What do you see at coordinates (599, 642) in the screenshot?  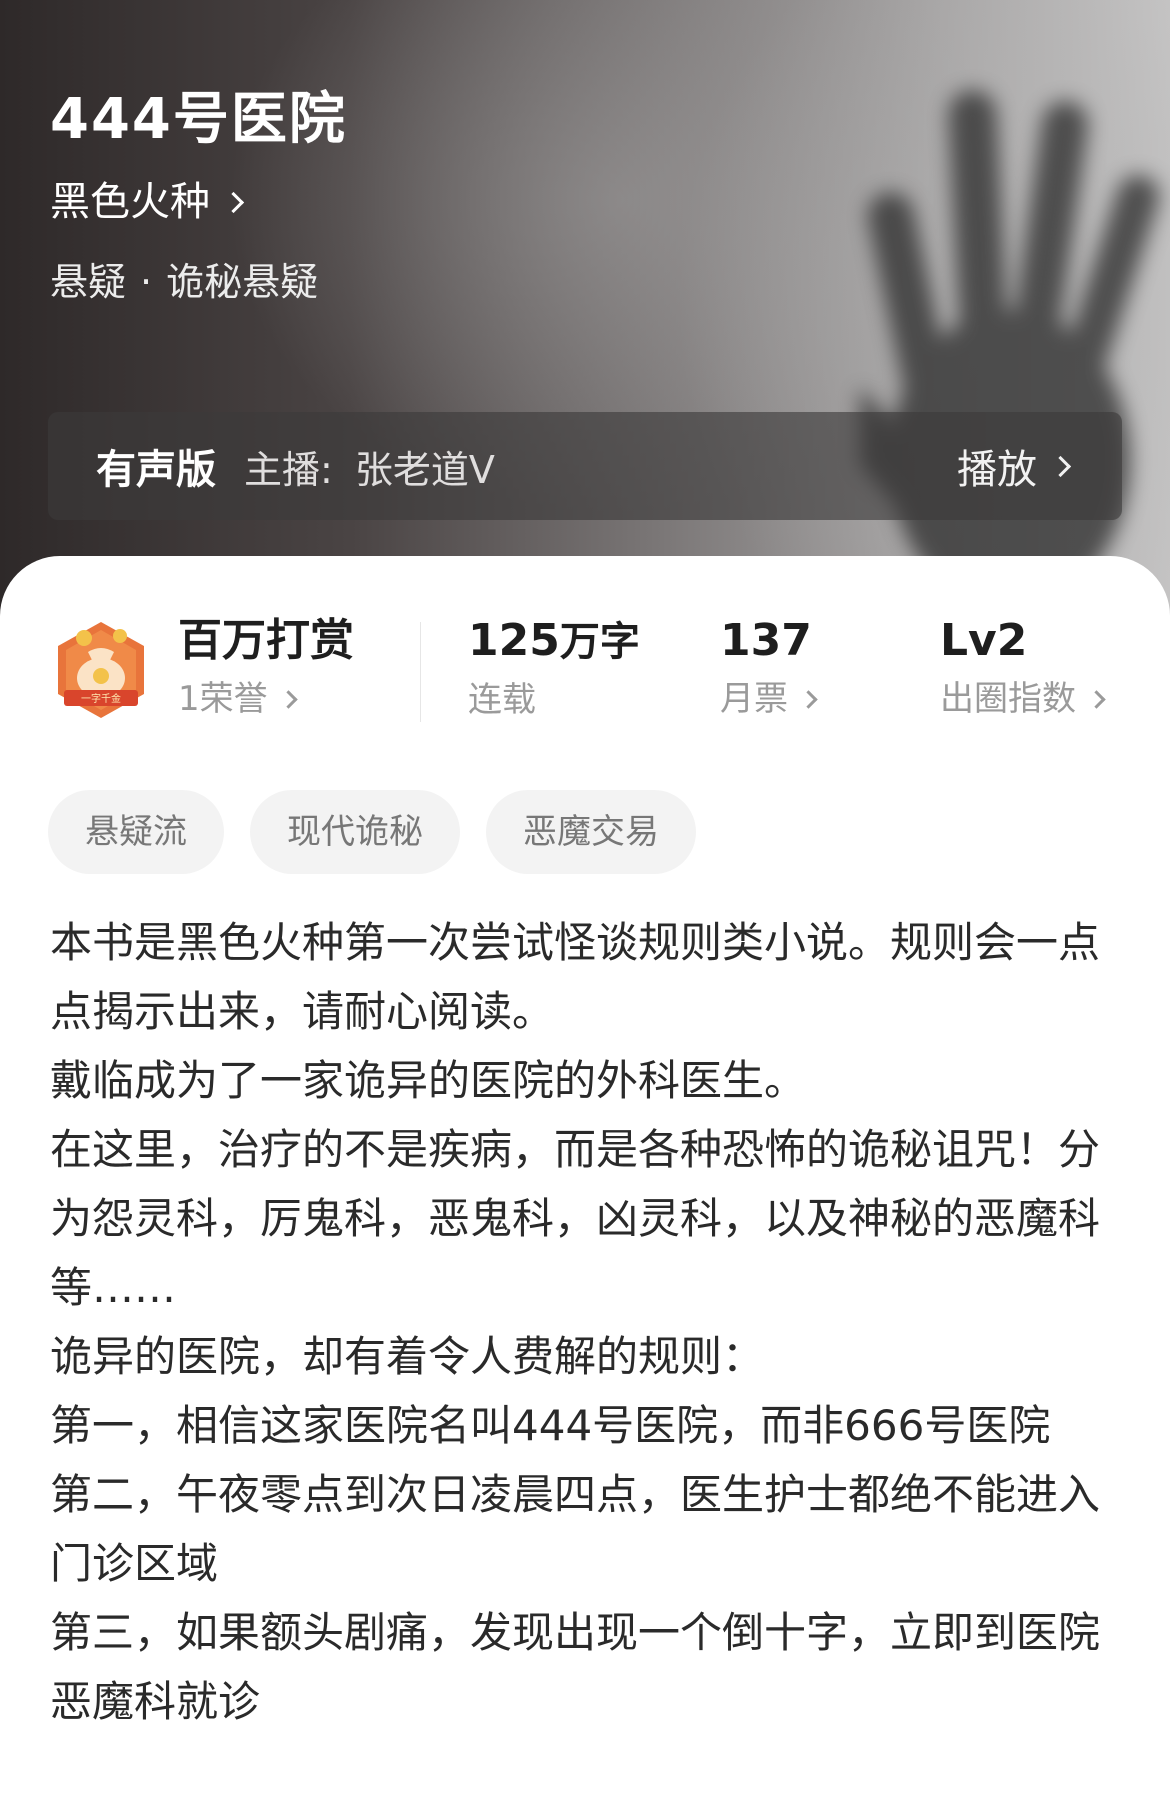 I see `word-count-unit: 万字` at bounding box center [599, 642].